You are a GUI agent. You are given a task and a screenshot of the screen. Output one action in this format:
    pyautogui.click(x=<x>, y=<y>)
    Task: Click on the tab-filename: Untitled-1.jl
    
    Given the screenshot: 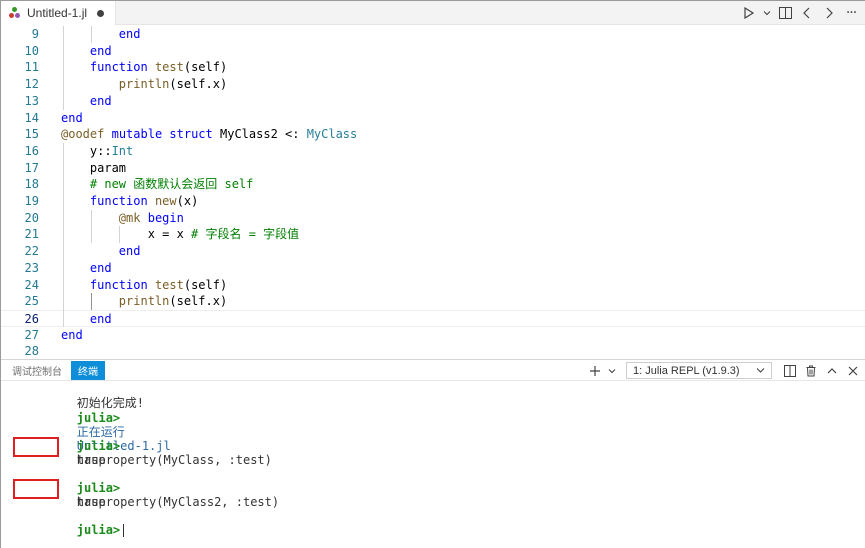 What is the action you would take?
    pyautogui.click(x=57, y=13)
    